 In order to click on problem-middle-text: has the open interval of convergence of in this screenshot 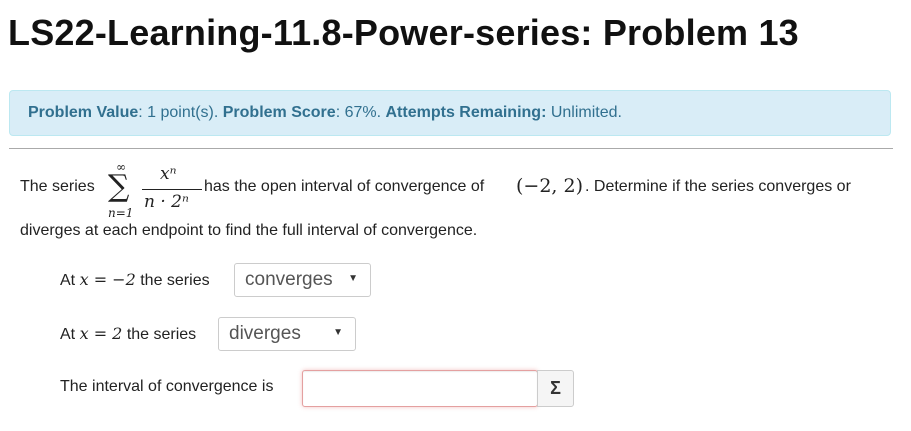, I will do `click(344, 186)`.